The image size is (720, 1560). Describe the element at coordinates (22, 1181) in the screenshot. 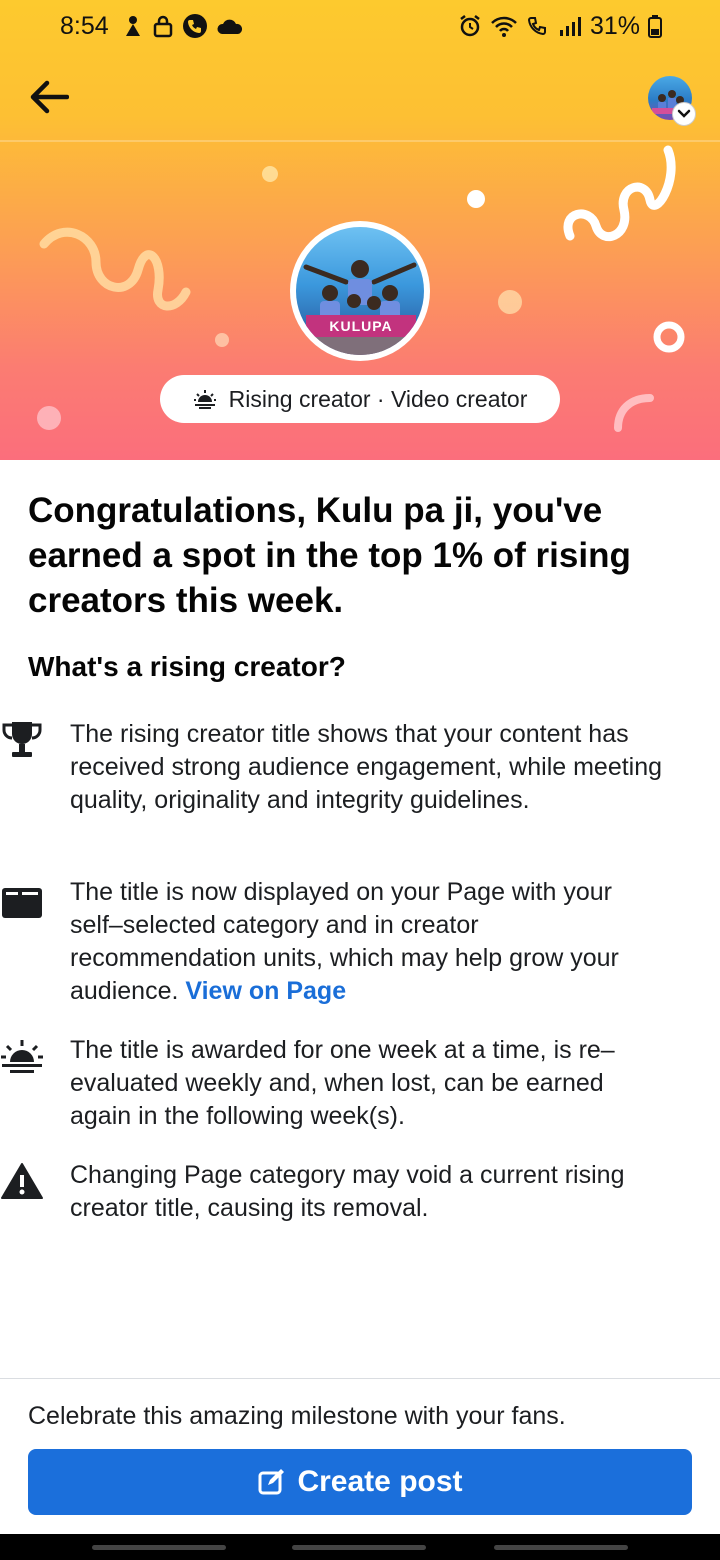

I see `warning-icon` at that location.